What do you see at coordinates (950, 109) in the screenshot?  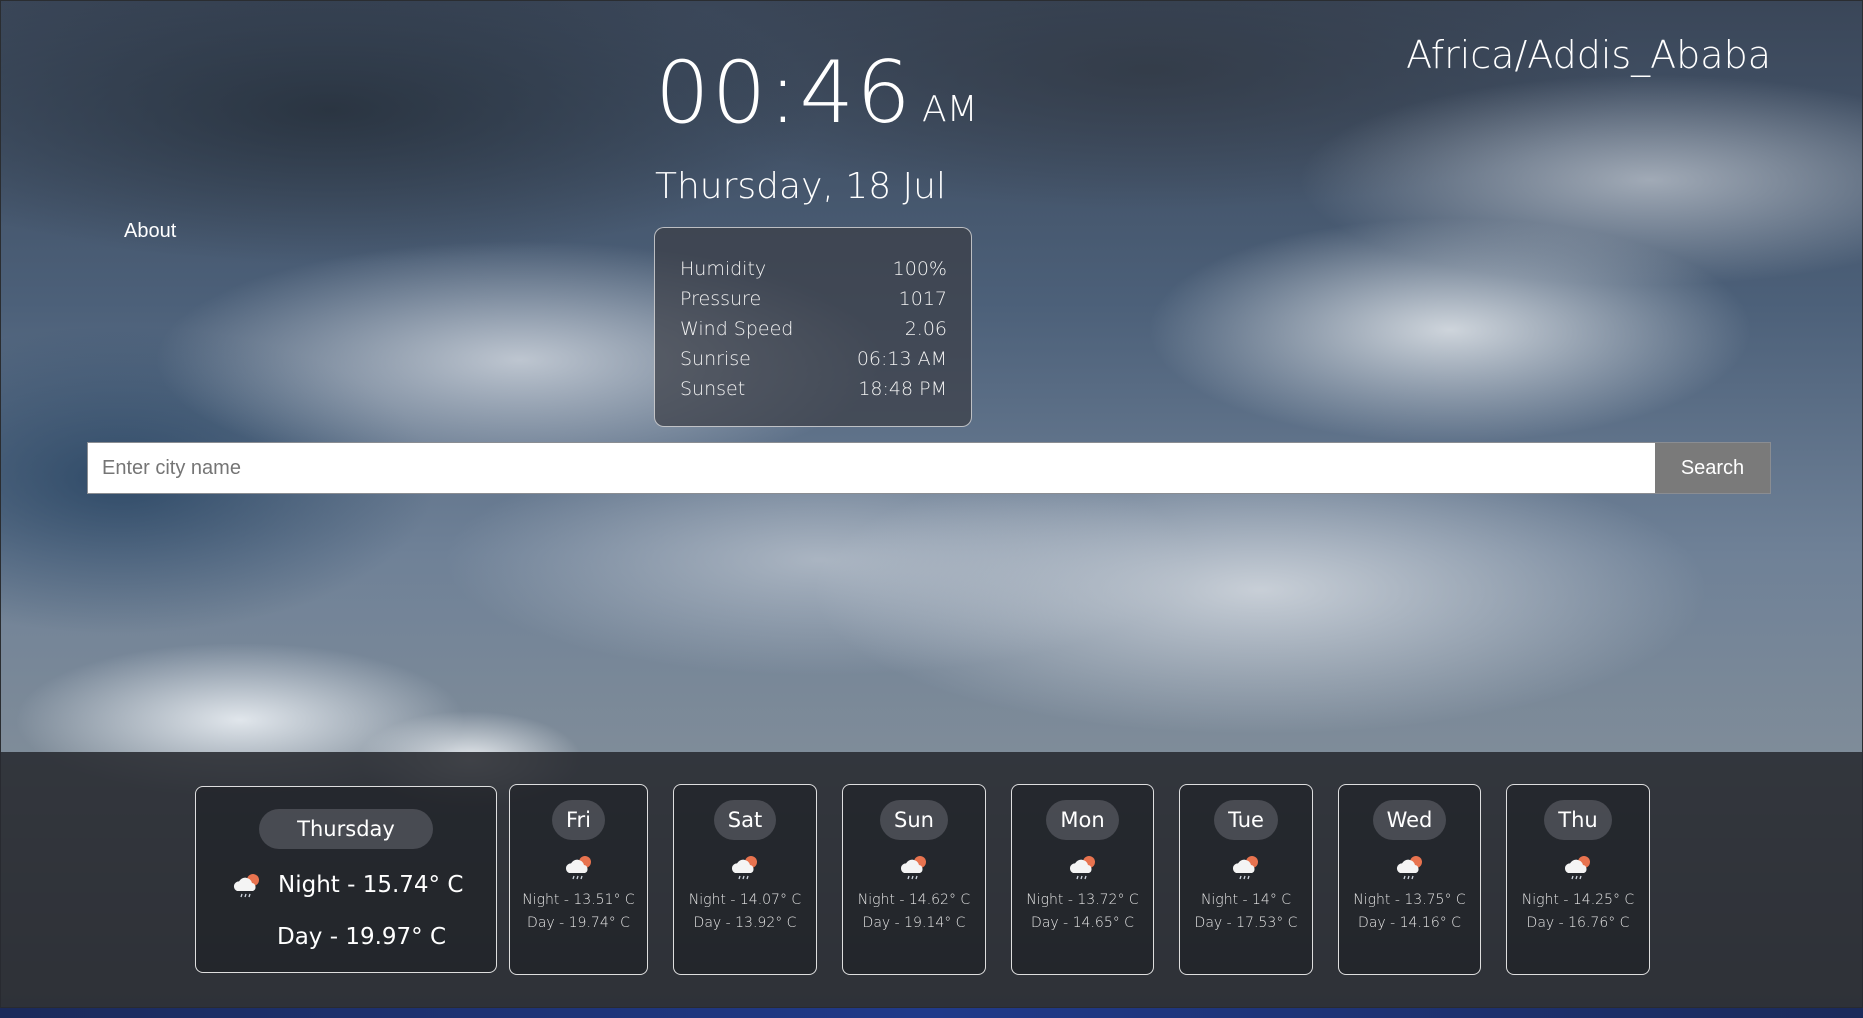 I see `clock-ampm: AM` at bounding box center [950, 109].